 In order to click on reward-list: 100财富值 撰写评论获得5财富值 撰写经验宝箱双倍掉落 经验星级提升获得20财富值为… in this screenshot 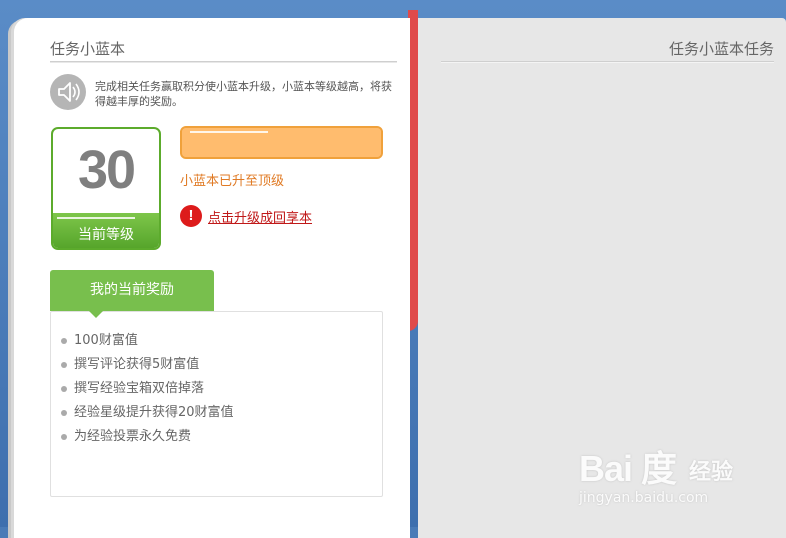, I will do `click(151, 389)`.